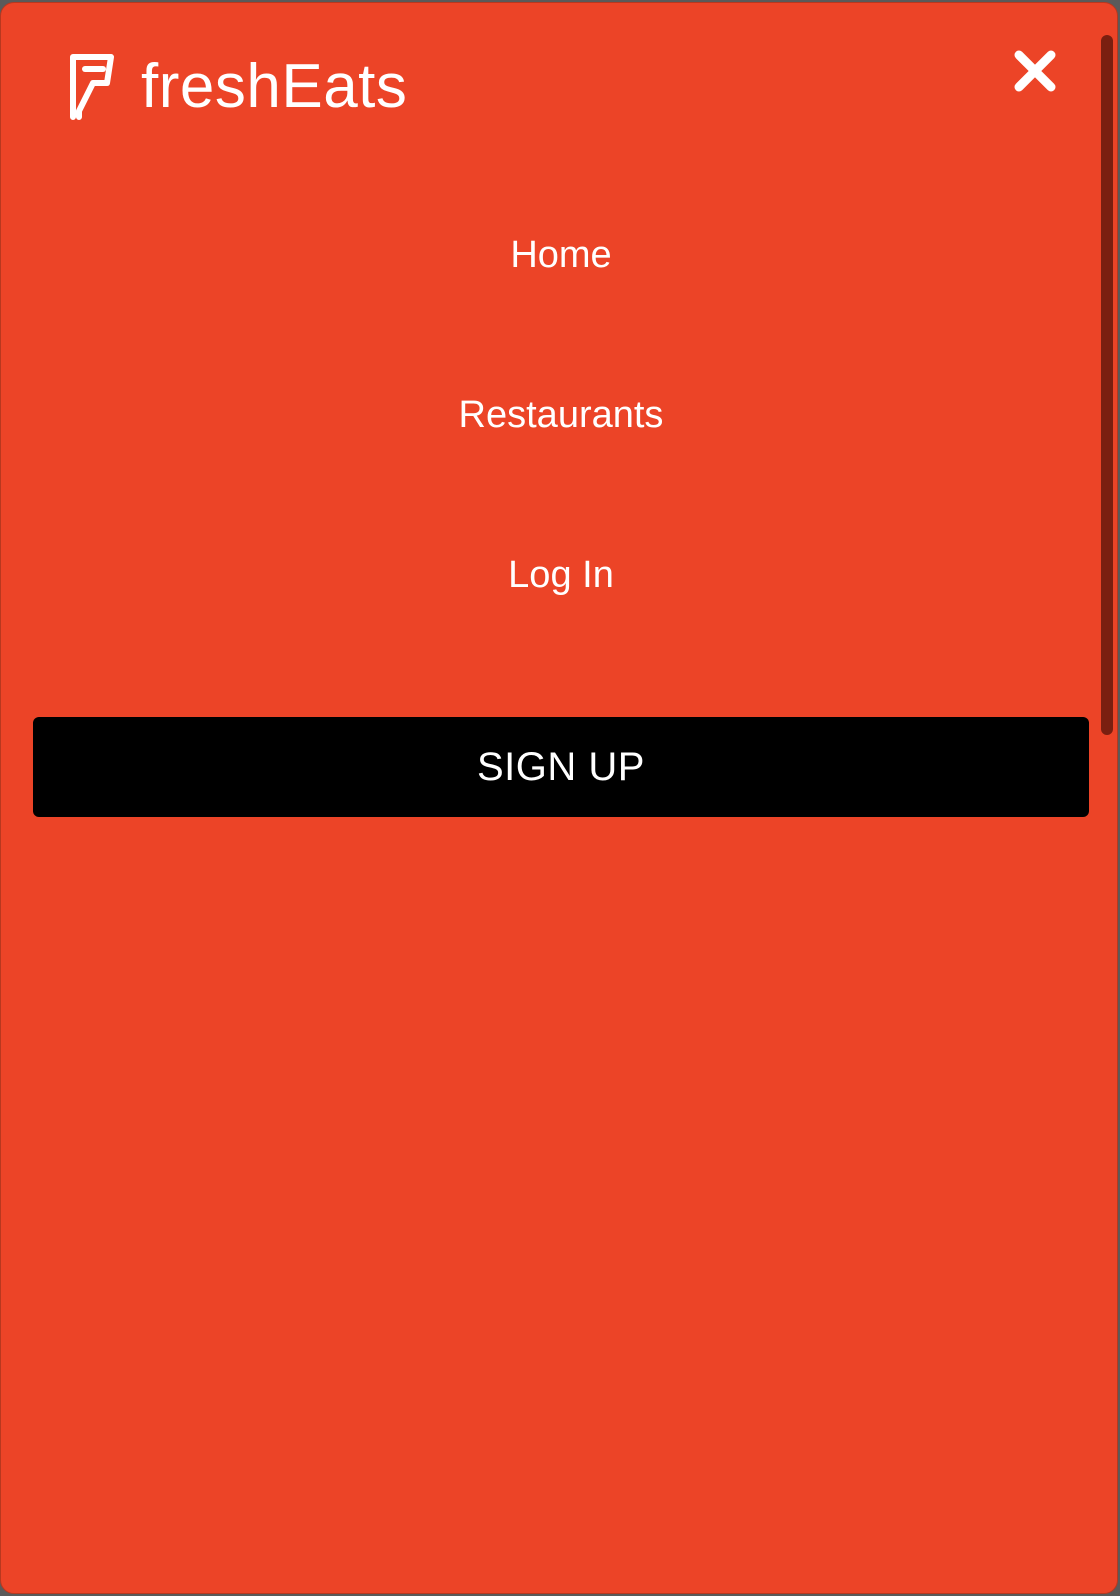  What do you see at coordinates (92, 87) in the screenshot?
I see `foursquare-f-icon` at bounding box center [92, 87].